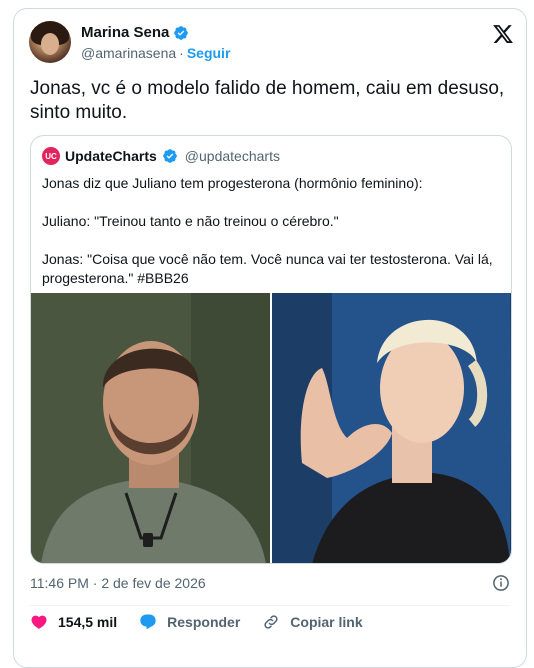 The image size is (534, 668). Describe the element at coordinates (118, 583) in the screenshot. I see `tweet-timestamp: 11:46 PM · 2 de fev de 2026` at that location.